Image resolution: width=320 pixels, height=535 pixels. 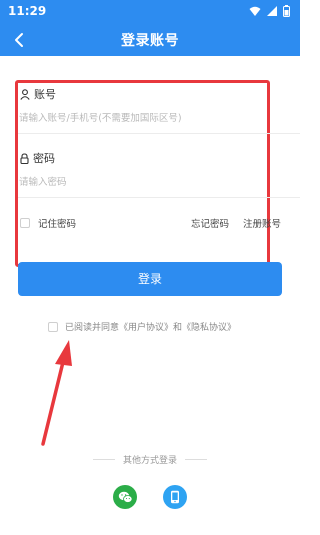 I want to click on wechat-login-button, so click(x=125, y=497).